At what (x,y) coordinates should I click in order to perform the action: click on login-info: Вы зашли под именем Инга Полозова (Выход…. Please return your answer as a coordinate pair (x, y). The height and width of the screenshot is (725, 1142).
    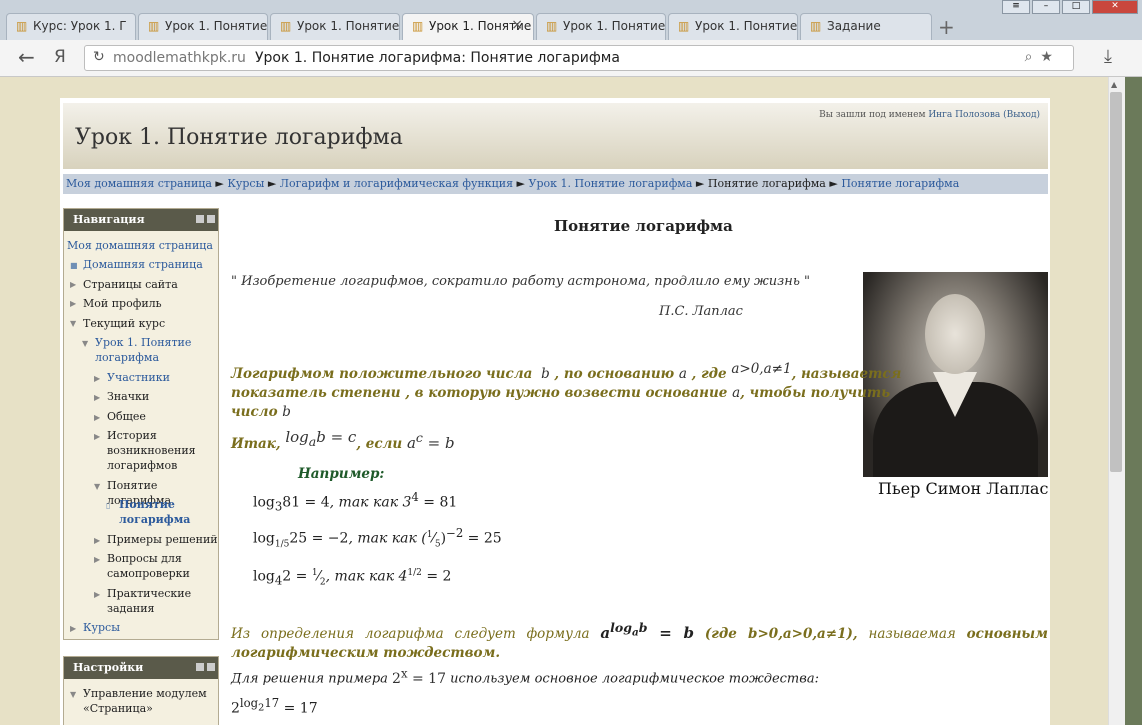
    Looking at the image, I should click on (929, 115).